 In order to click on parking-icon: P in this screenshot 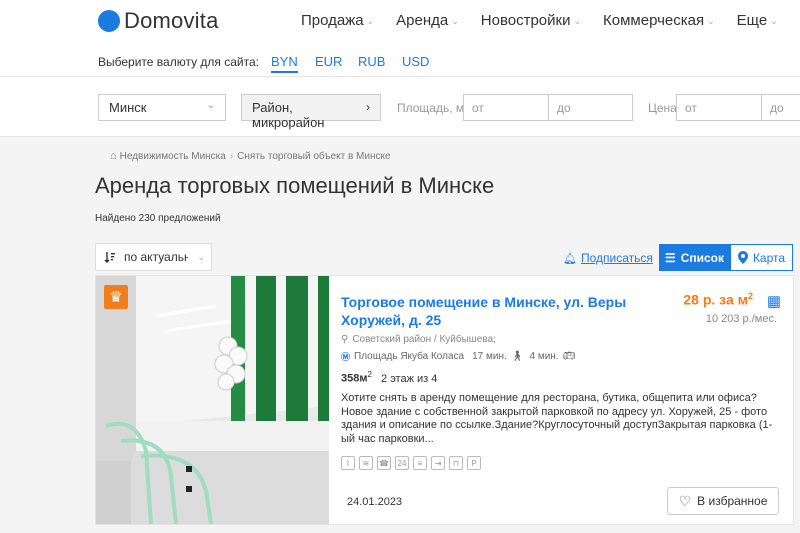, I will do `click(474, 463)`.